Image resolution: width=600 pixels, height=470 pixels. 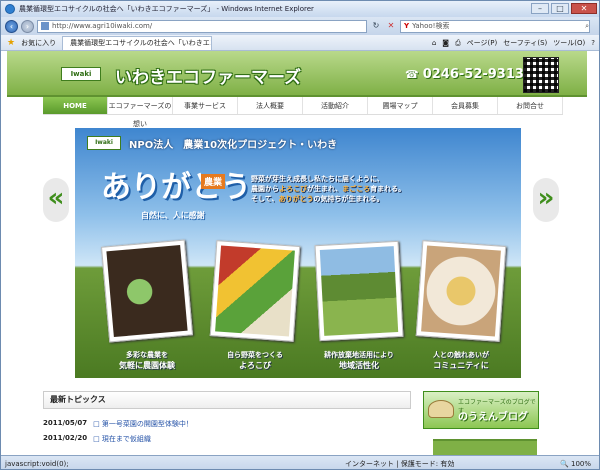 I want to click on address-field: http://www.agri10iwaki.com/, so click(x=202, y=26).